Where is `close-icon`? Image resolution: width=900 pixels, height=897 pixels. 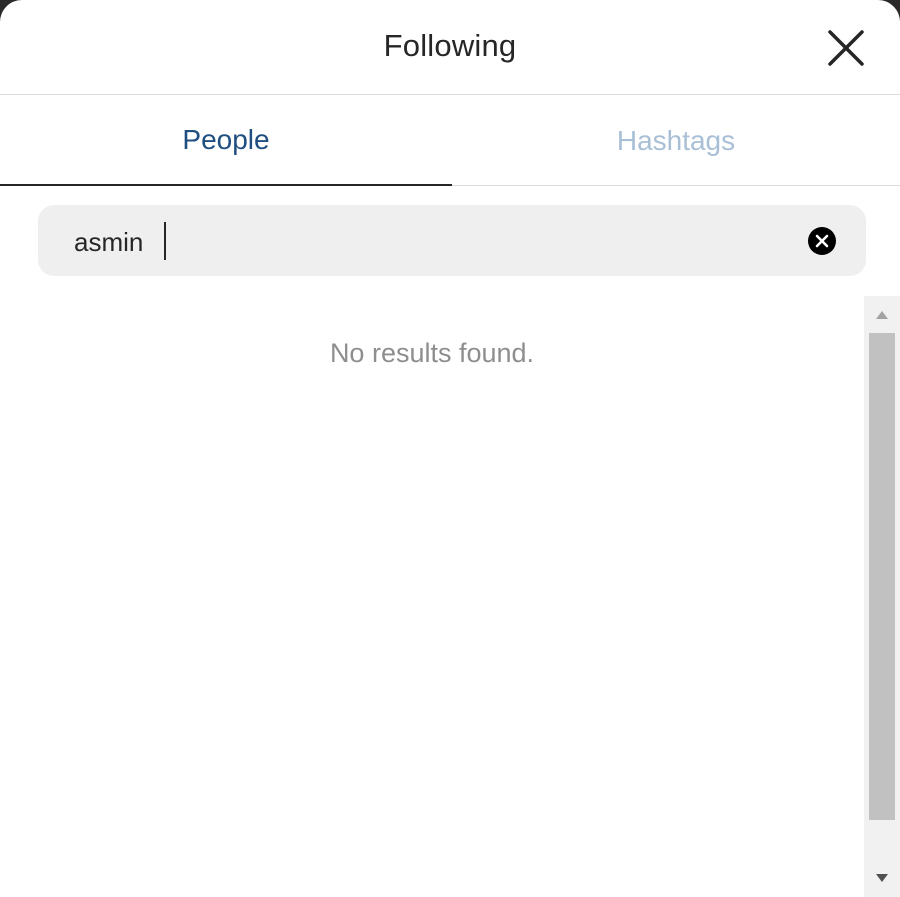
close-icon is located at coordinates (846, 48).